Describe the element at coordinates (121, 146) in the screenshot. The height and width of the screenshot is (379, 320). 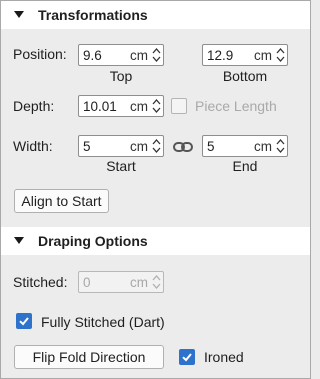
I see `width-start-field: 5 cm` at that location.